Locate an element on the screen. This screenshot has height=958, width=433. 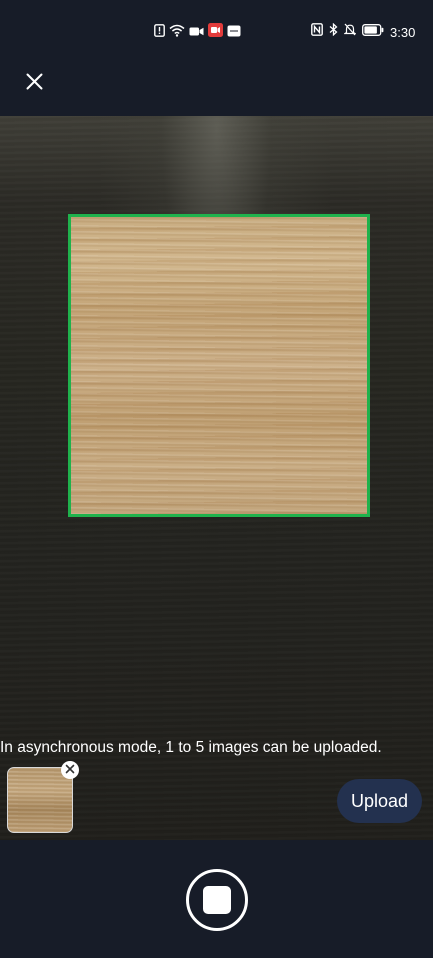
video-icon is located at coordinates (196, 33).